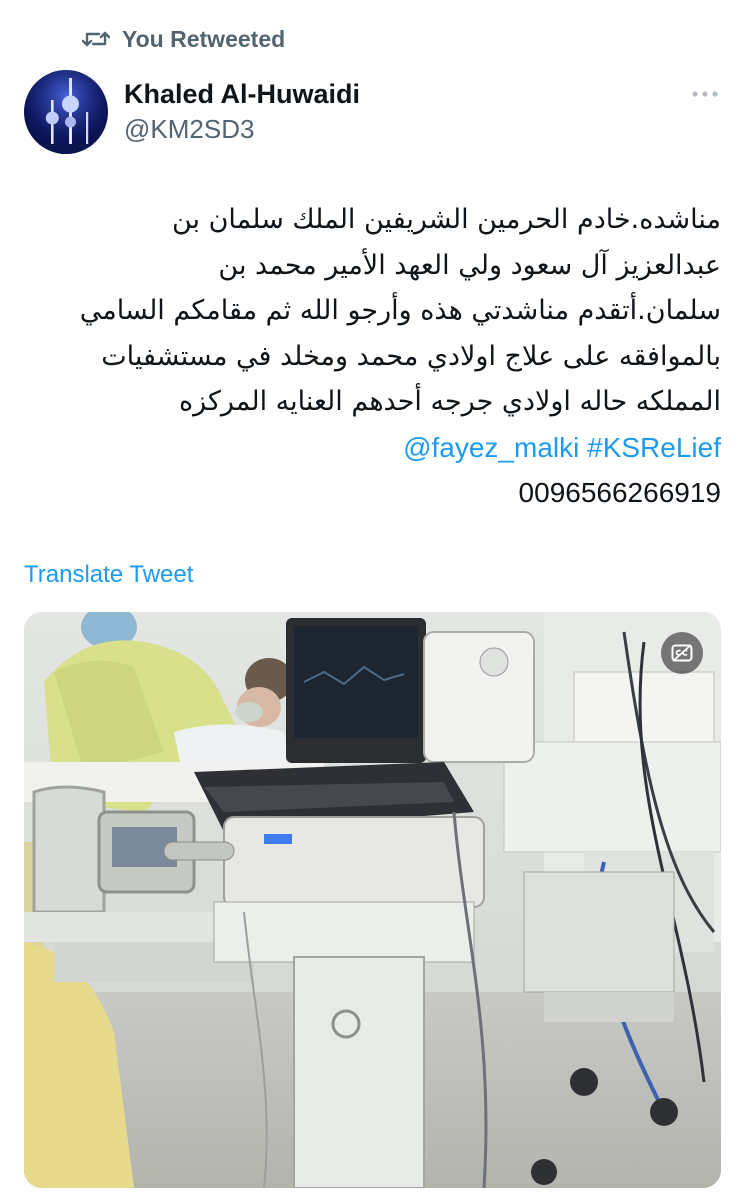 The width and height of the screenshot is (745, 1200). I want to click on retweet-label: You Retweeted, so click(204, 38).